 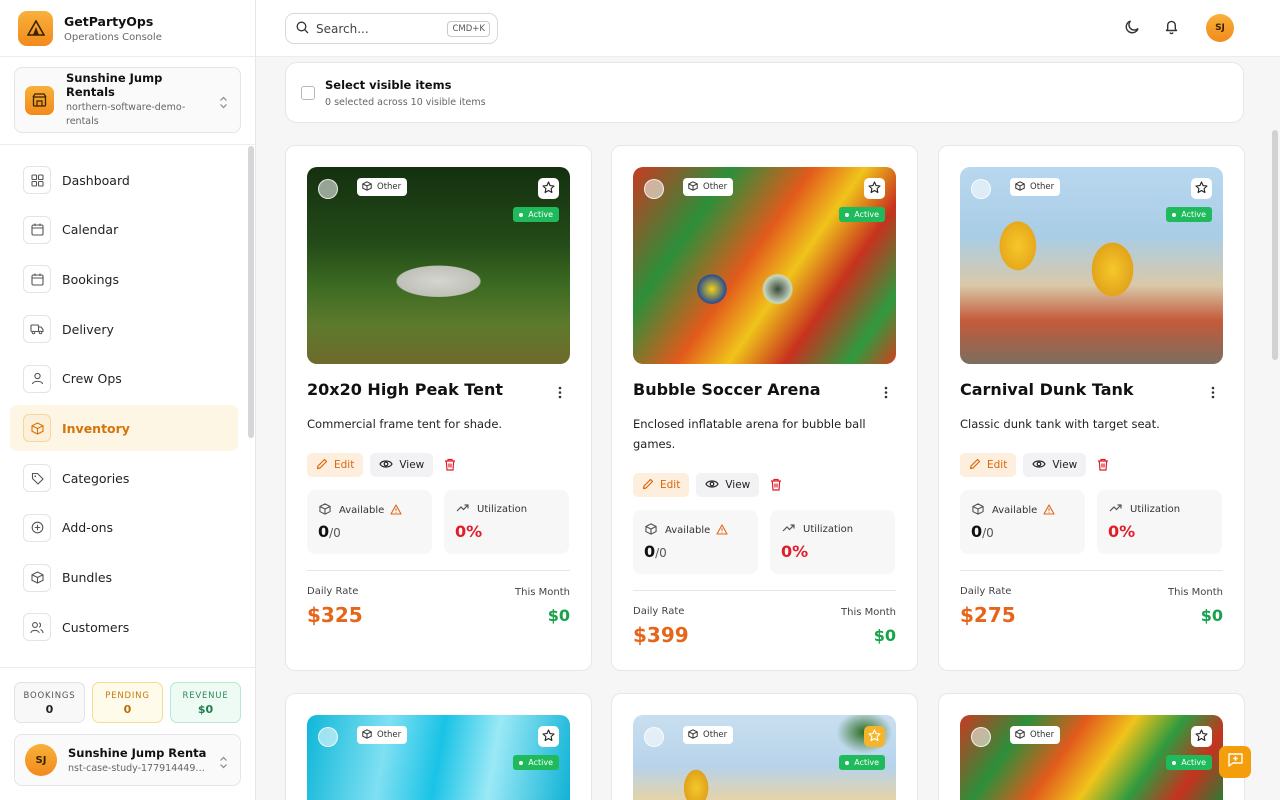 What do you see at coordinates (1122, 531) in the screenshot?
I see `utilization-value: 0%` at bounding box center [1122, 531].